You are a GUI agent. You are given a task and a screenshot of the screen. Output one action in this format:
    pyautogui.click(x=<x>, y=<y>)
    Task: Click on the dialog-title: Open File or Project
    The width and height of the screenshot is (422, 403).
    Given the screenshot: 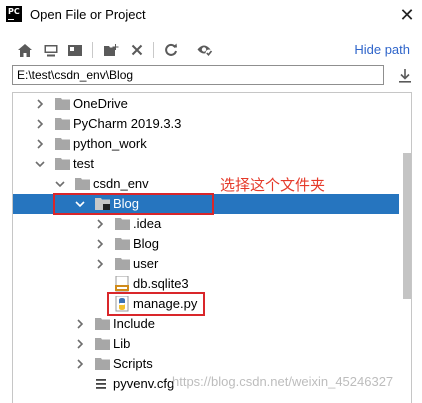 What is the action you would take?
    pyautogui.click(x=88, y=14)
    